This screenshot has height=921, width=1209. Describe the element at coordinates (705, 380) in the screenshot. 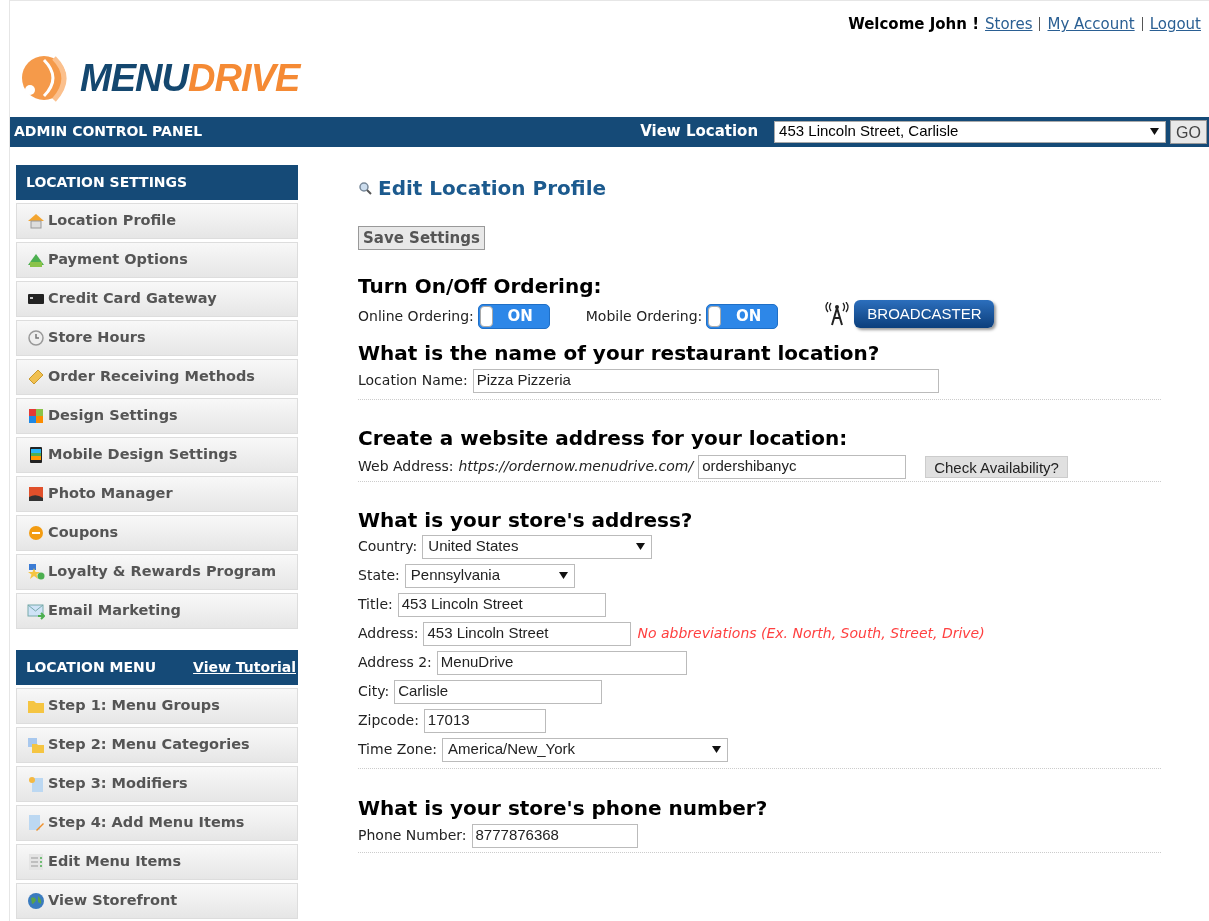

I see `input-field: Pizza Pizzeria` at that location.